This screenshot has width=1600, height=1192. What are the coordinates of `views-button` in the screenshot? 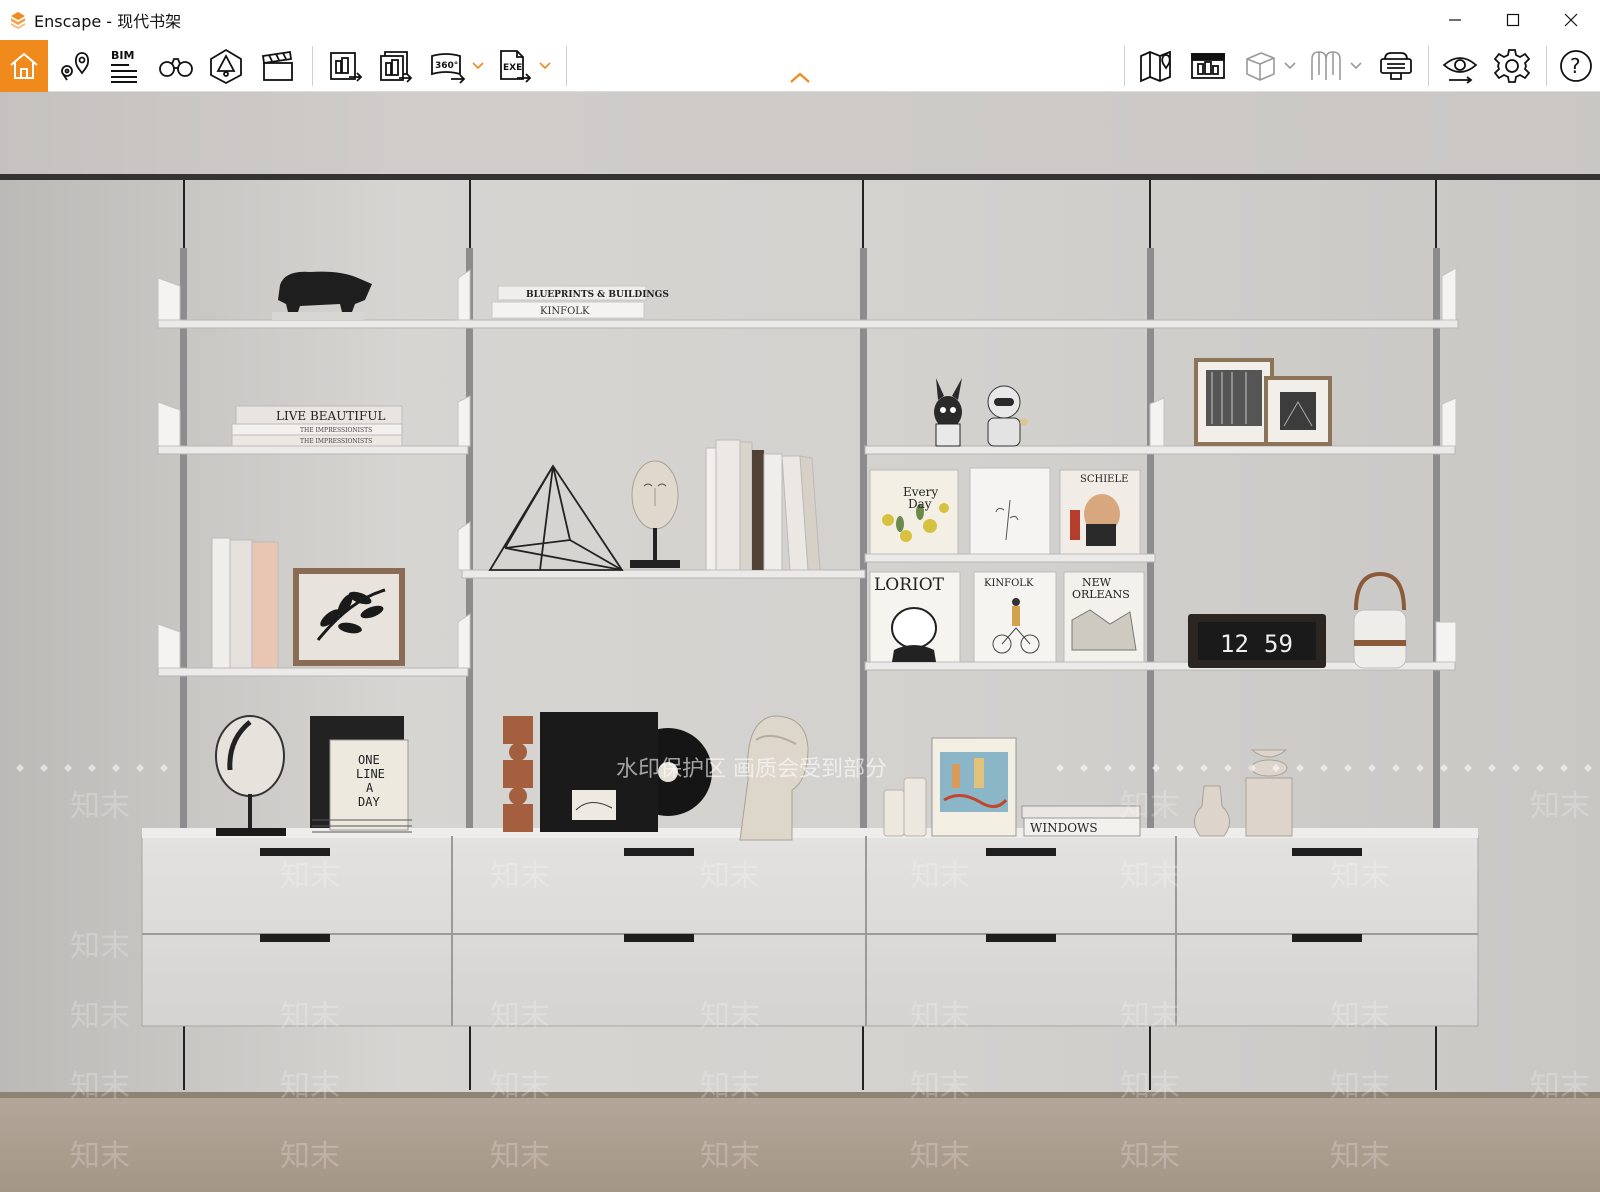 It's located at (74, 66).